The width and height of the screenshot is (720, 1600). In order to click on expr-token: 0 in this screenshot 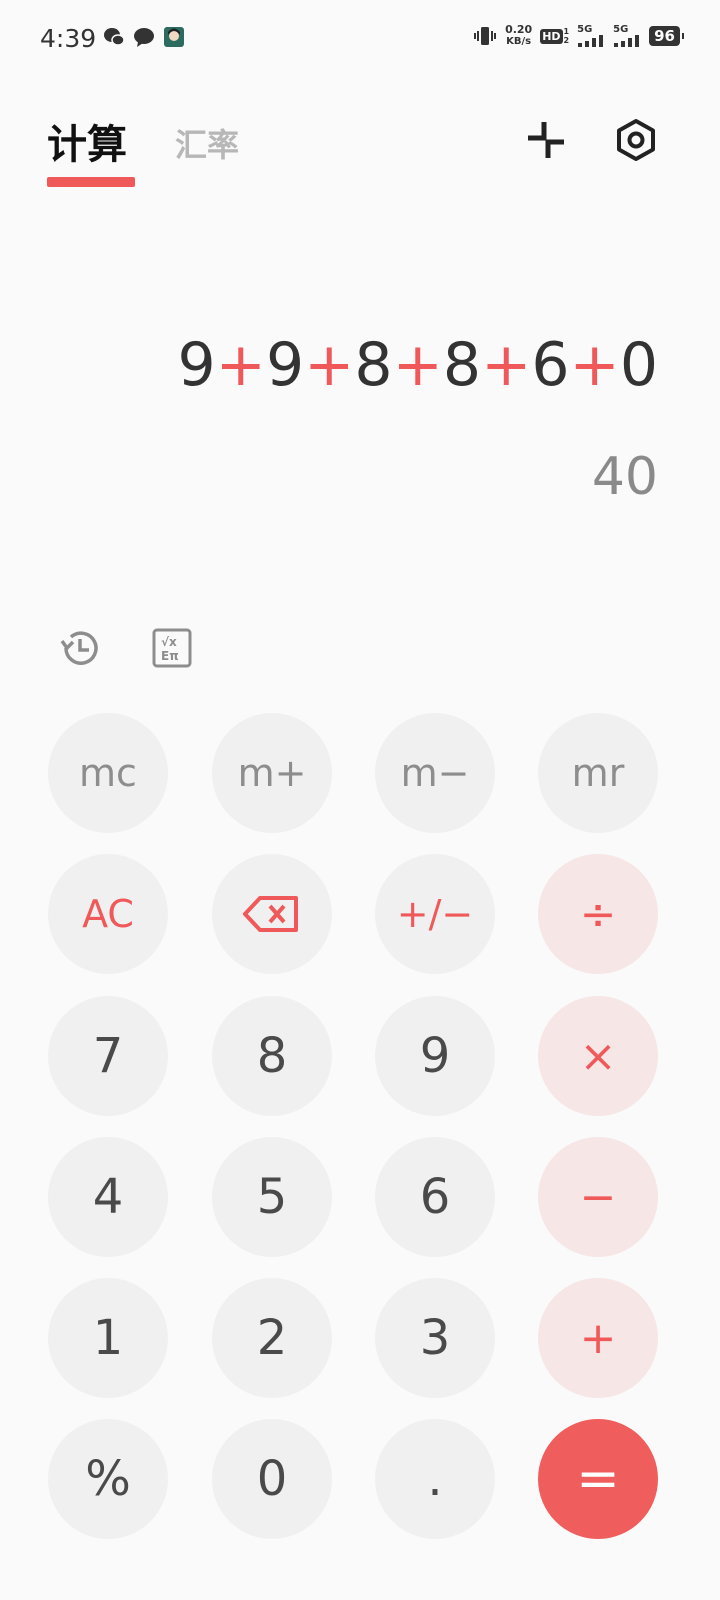, I will do `click(638, 365)`.